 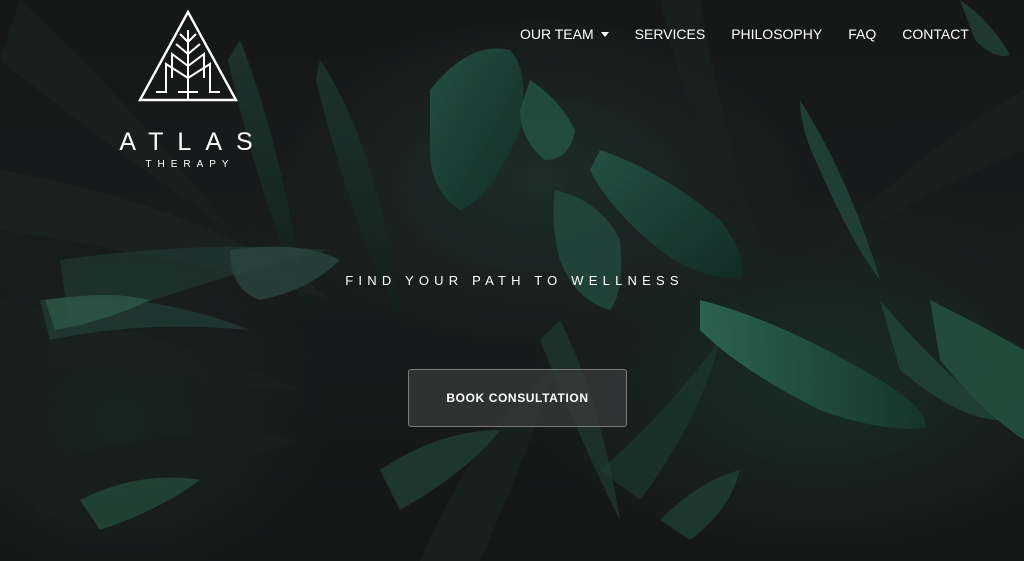 I want to click on nav-item-contact: CONTACT, so click(x=935, y=34).